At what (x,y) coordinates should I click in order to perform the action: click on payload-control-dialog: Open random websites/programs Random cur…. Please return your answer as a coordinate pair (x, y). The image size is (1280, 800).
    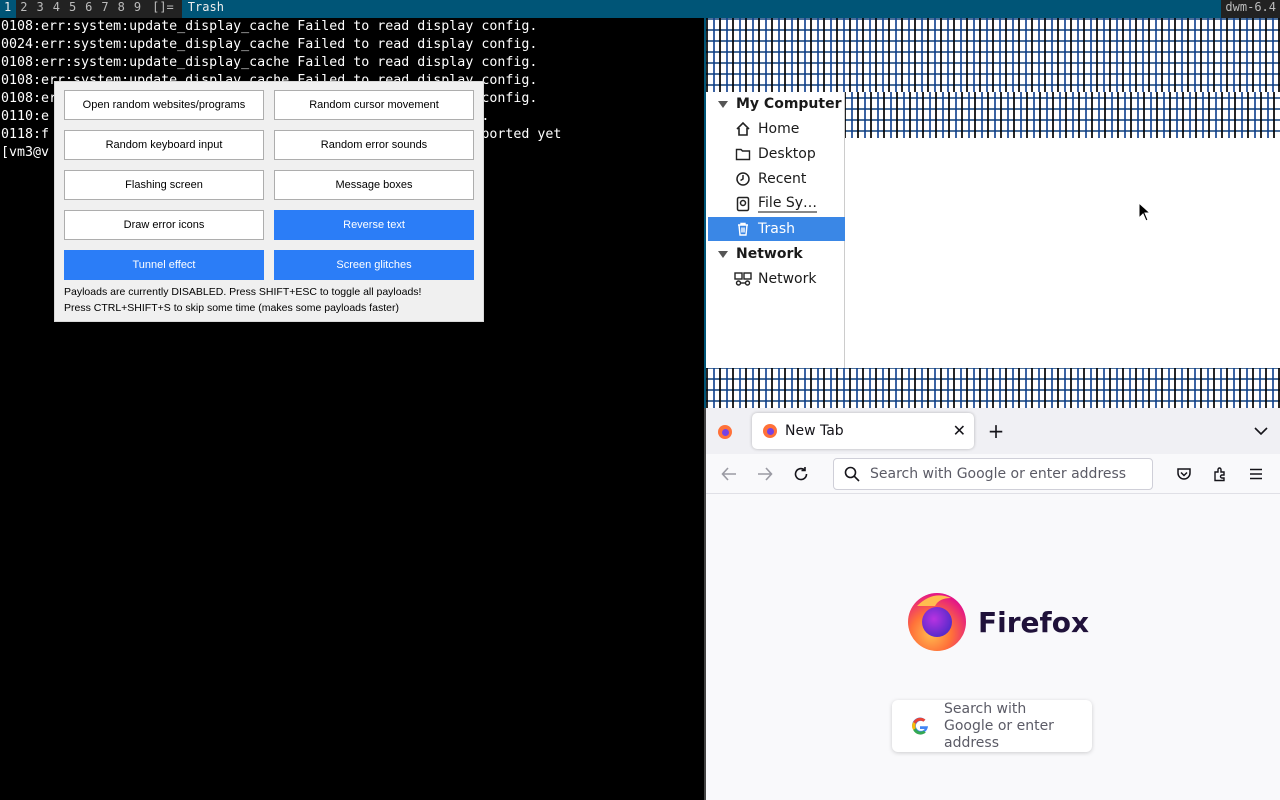
    Looking at the image, I should click on (269, 201).